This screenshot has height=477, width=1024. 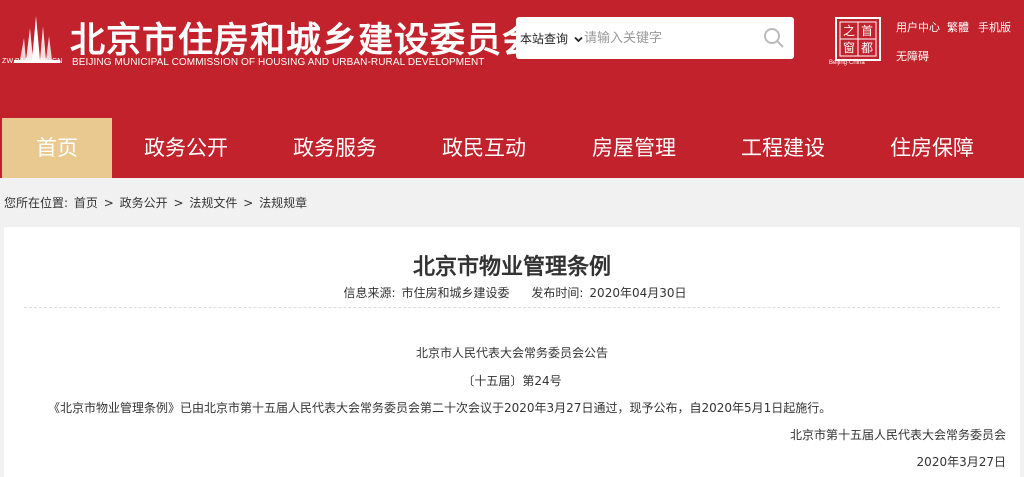 What do you see at coordinates (961, 462) in the screenshot?
I see `signature-date: 2020年3月27日` at bounding box center [961, 462].